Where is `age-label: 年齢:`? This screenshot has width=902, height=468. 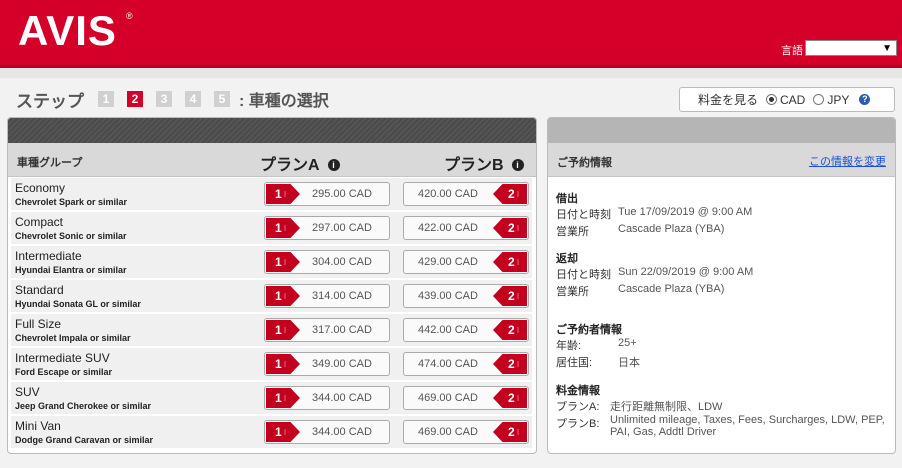 age-label: 年齢: is located at coordinates (569, 346).